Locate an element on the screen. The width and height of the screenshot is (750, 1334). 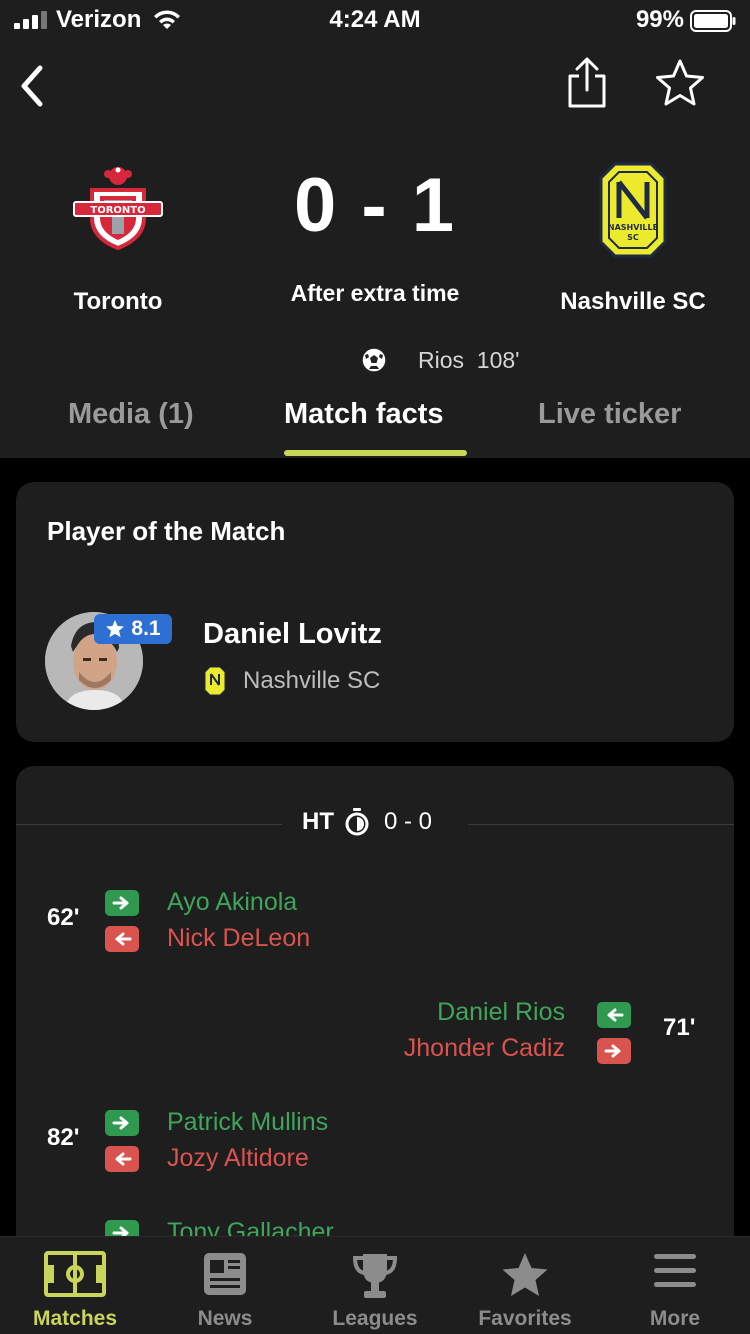
away-team-name: Nashville SC is located at coordinates (633, 301).